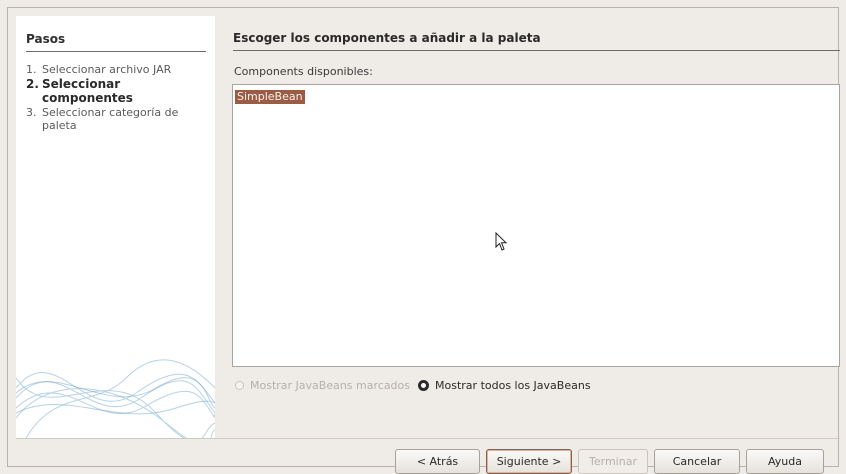  Describe the element at coordinates (115, 398) in the screenshot. I see `decorative-waves-image` at that location.